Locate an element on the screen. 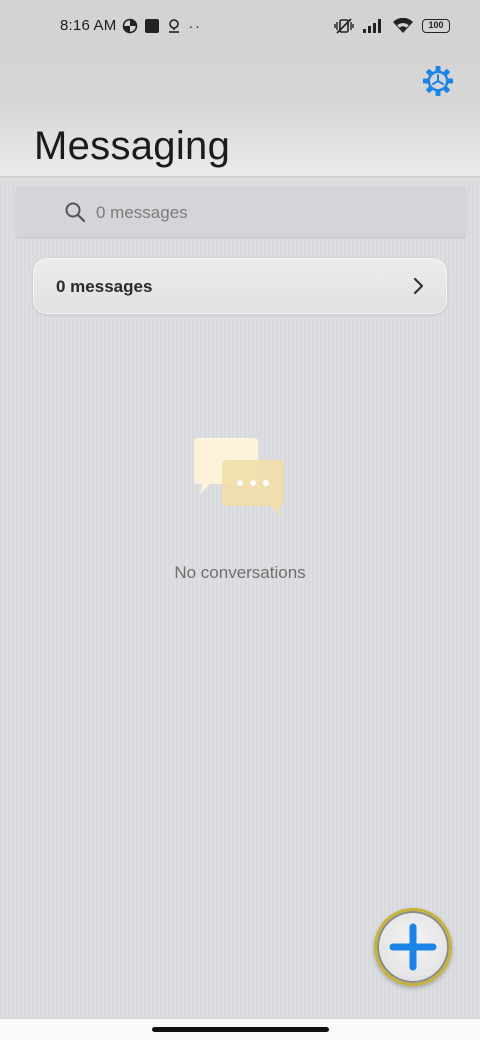 The height and width of the screenshot is (1040, 480). battery-indicator: 100 is located at coordinates (436, 26).